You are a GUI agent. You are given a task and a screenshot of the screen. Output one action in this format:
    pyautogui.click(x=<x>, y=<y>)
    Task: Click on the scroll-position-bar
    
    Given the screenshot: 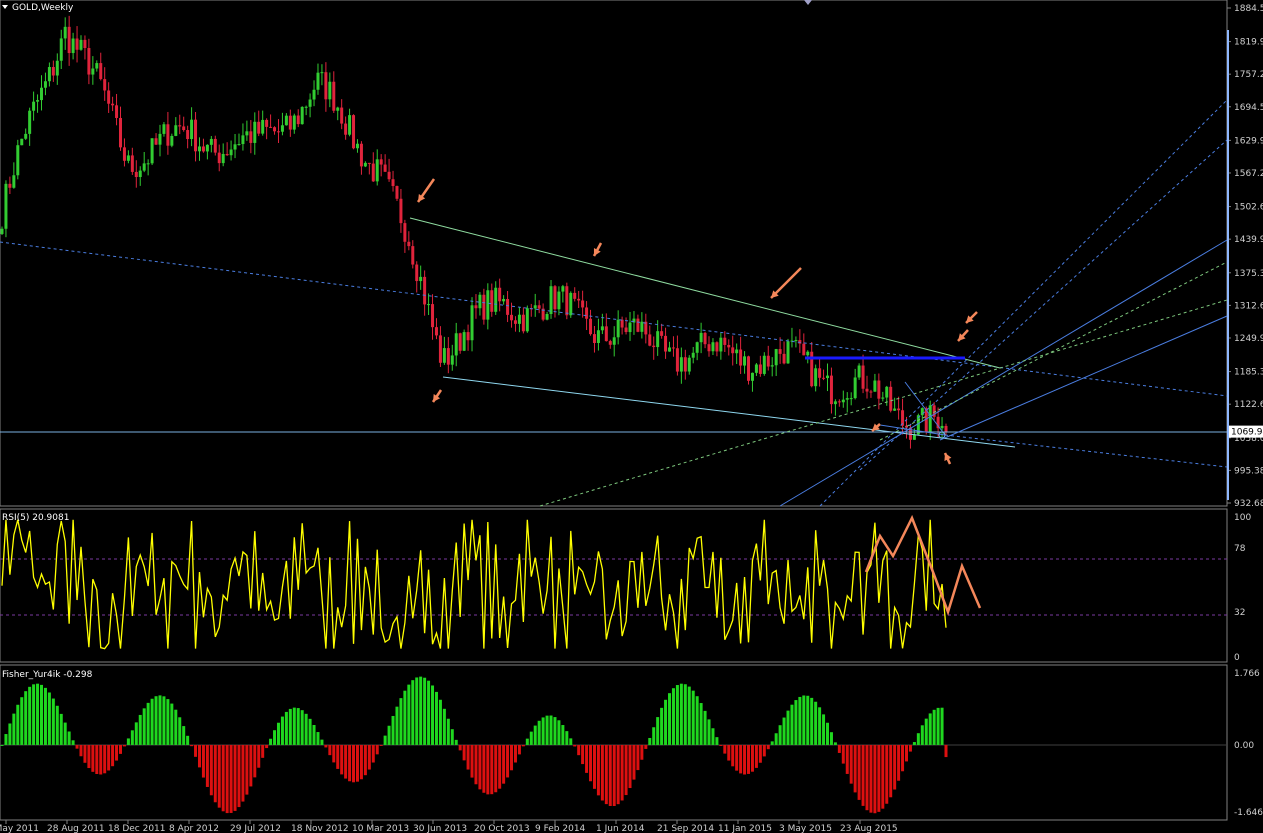 What is the action you would take?
    pyautogui.click(x=1228, y=265)
    